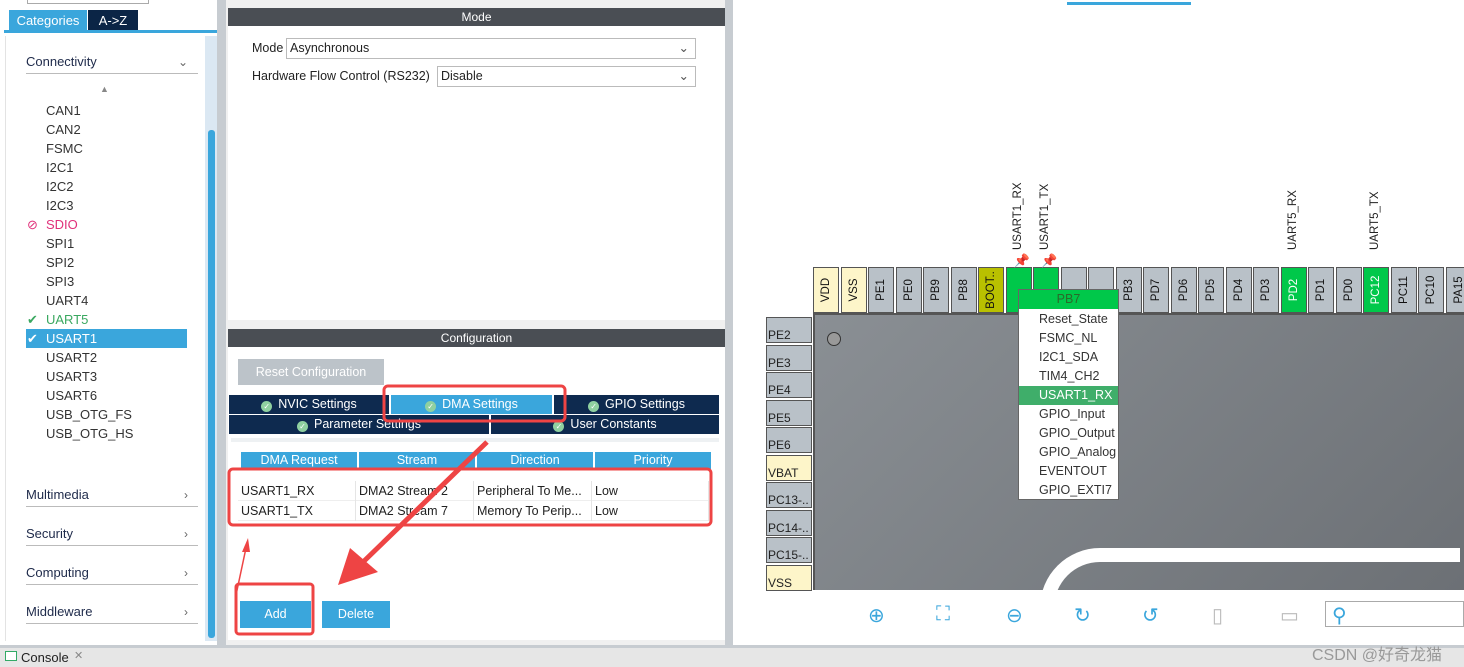 This screenshot has height=667, width=1464. What do you see at coordinates (241, 571) in the screenshot?
I see `annotation-stroke` at bounding box center [241, 571].